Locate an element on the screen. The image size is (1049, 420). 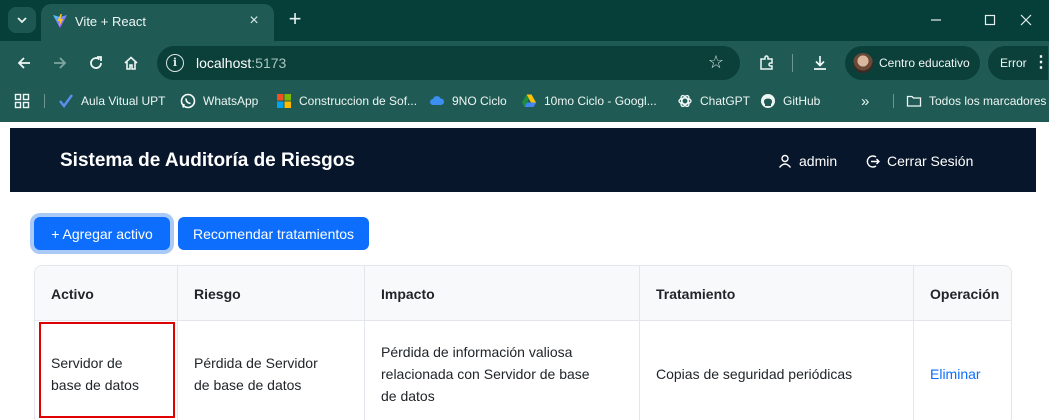
more-vert-icon: ⋮ is located at coordinates (1041, 63).